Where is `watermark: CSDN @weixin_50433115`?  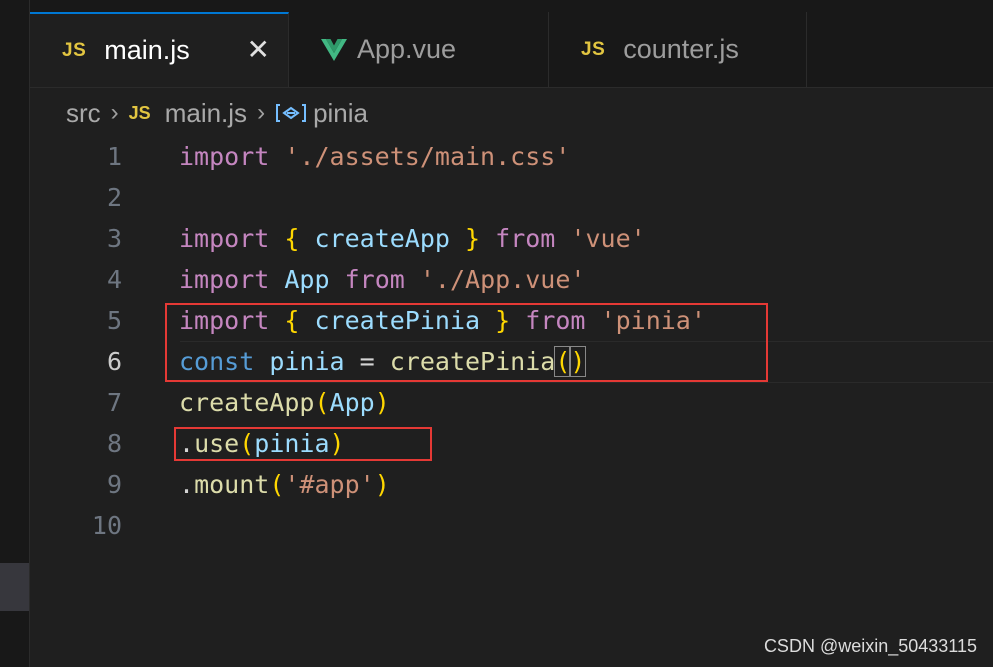
watermark: CSDN @weixin_50433115 is located at coordinates (870, 646).